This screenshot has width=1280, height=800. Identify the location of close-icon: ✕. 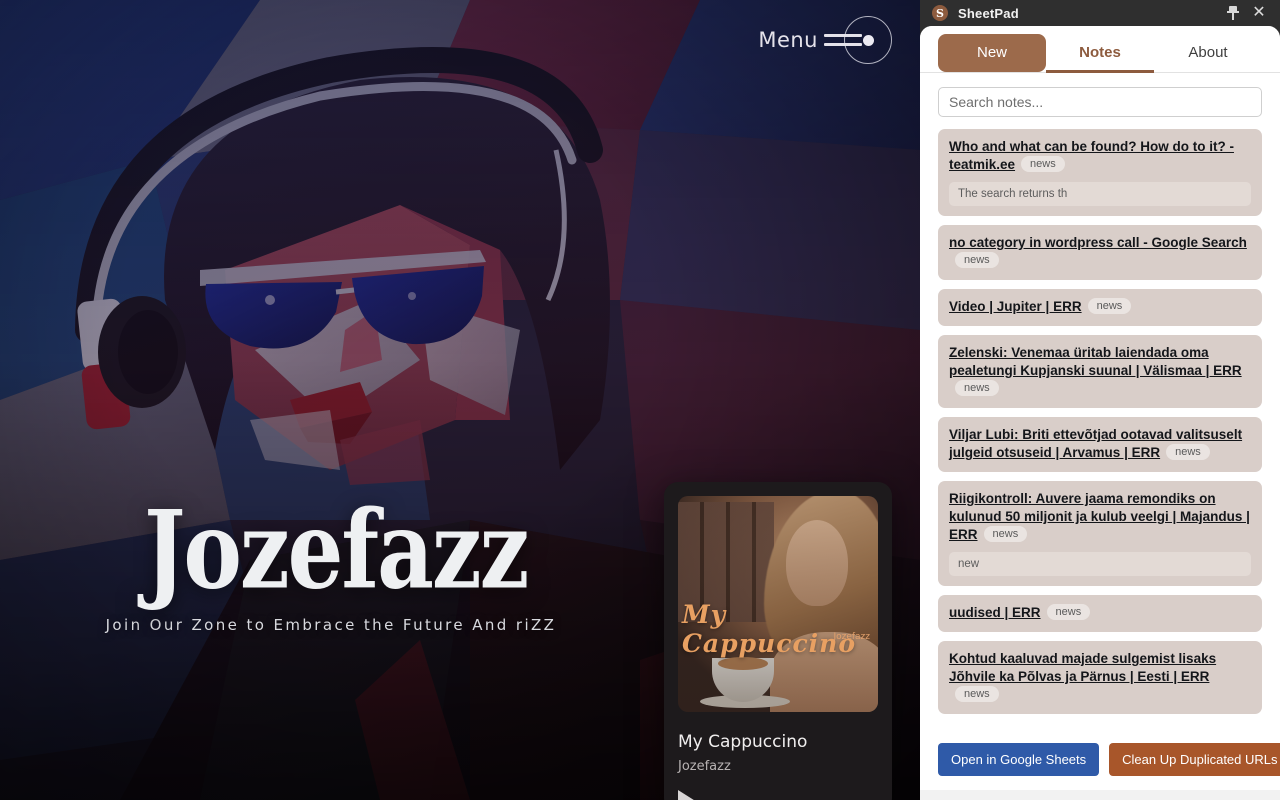
(1259, 13).